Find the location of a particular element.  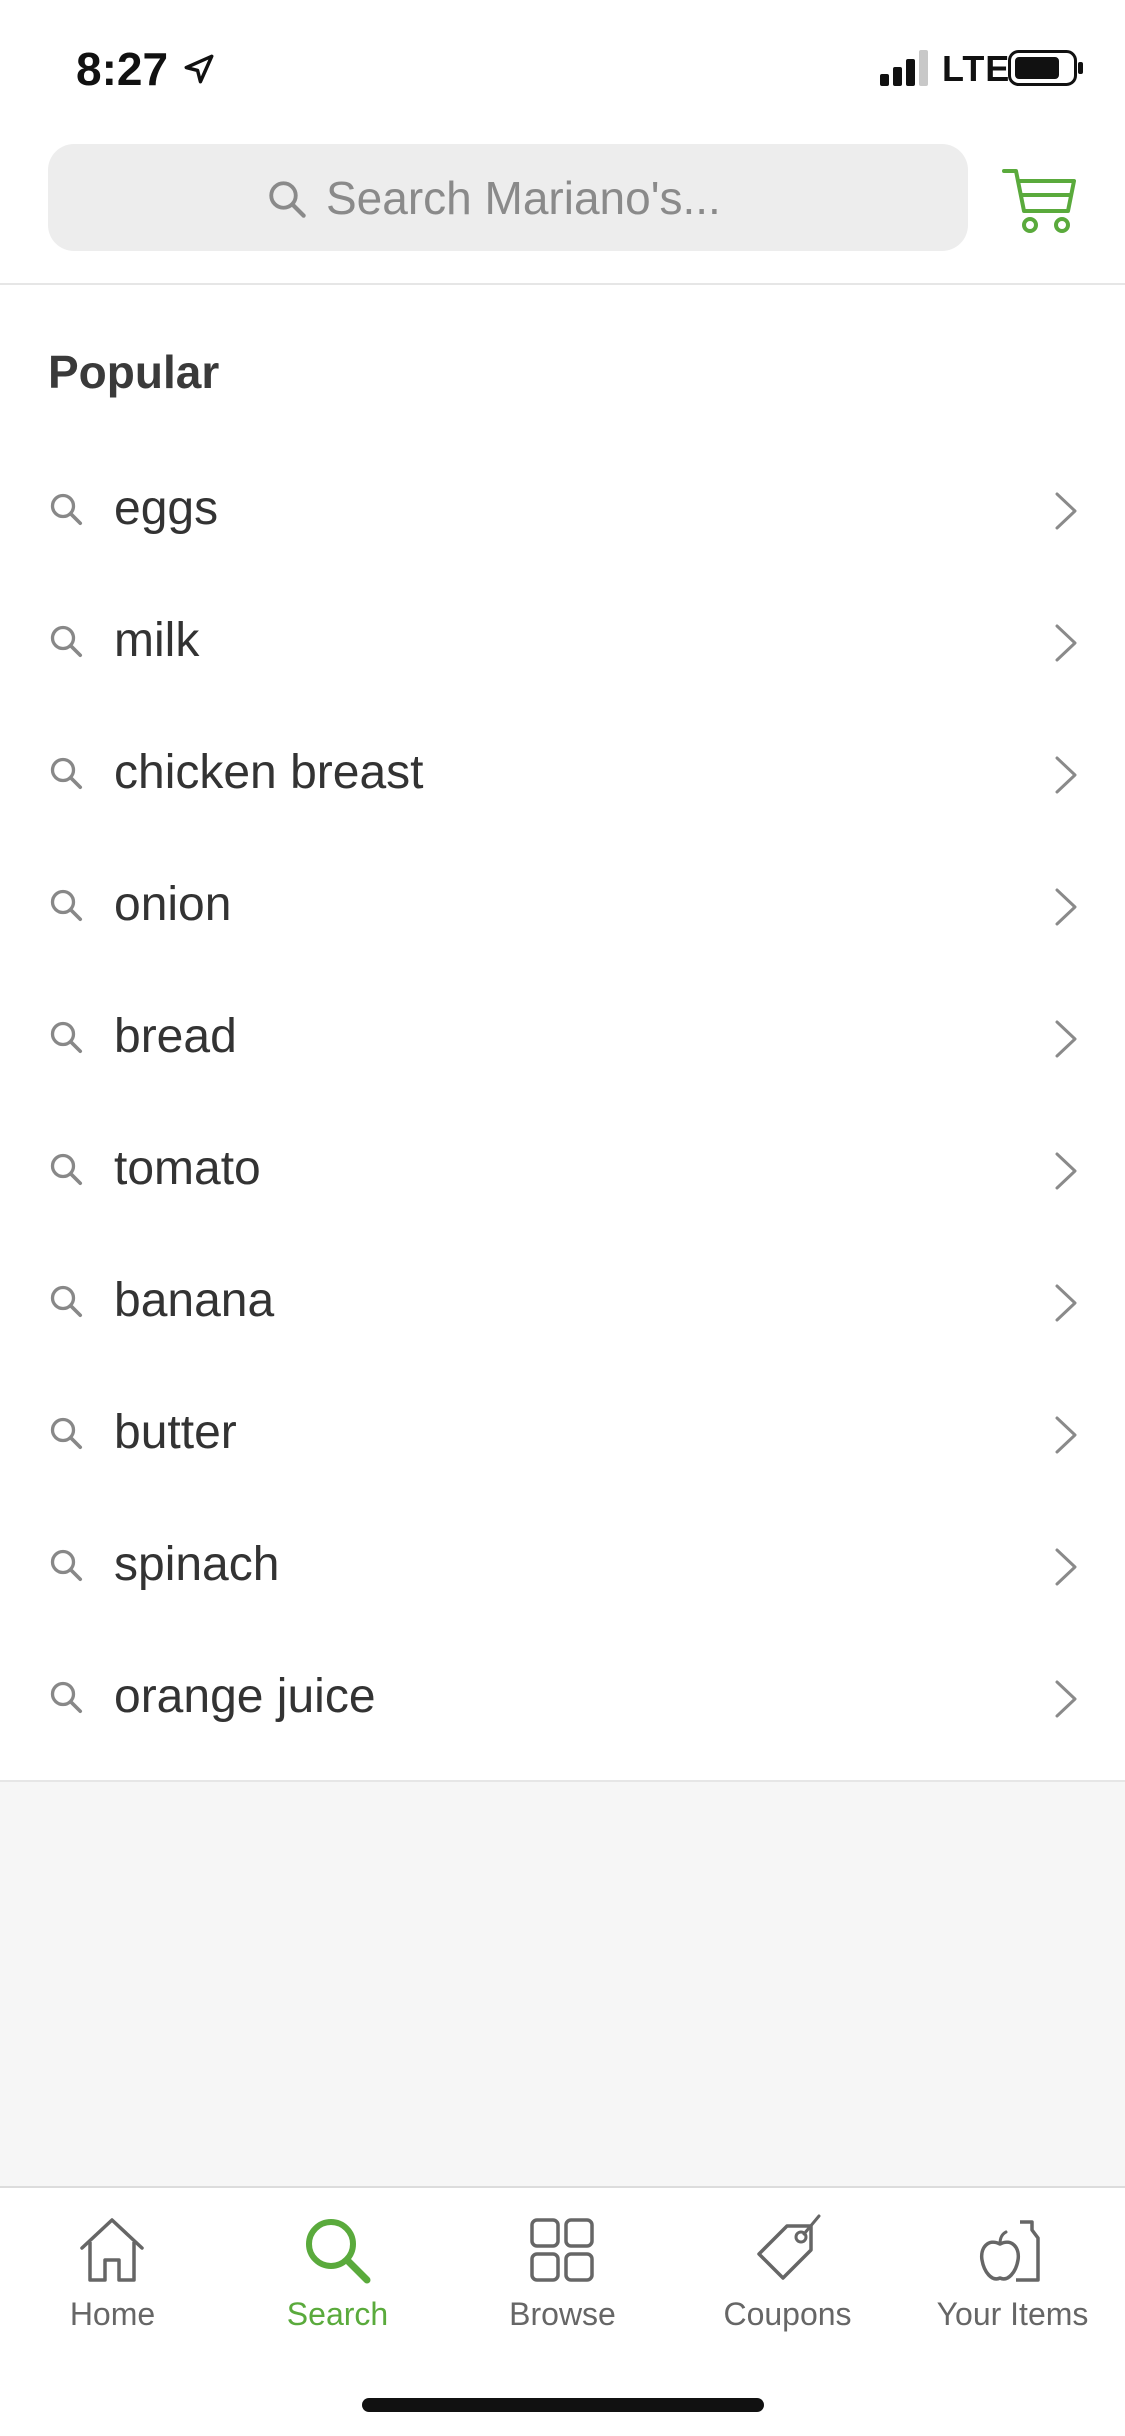

tab-your-items: Your Items is located at coordinates (1012, 2283).